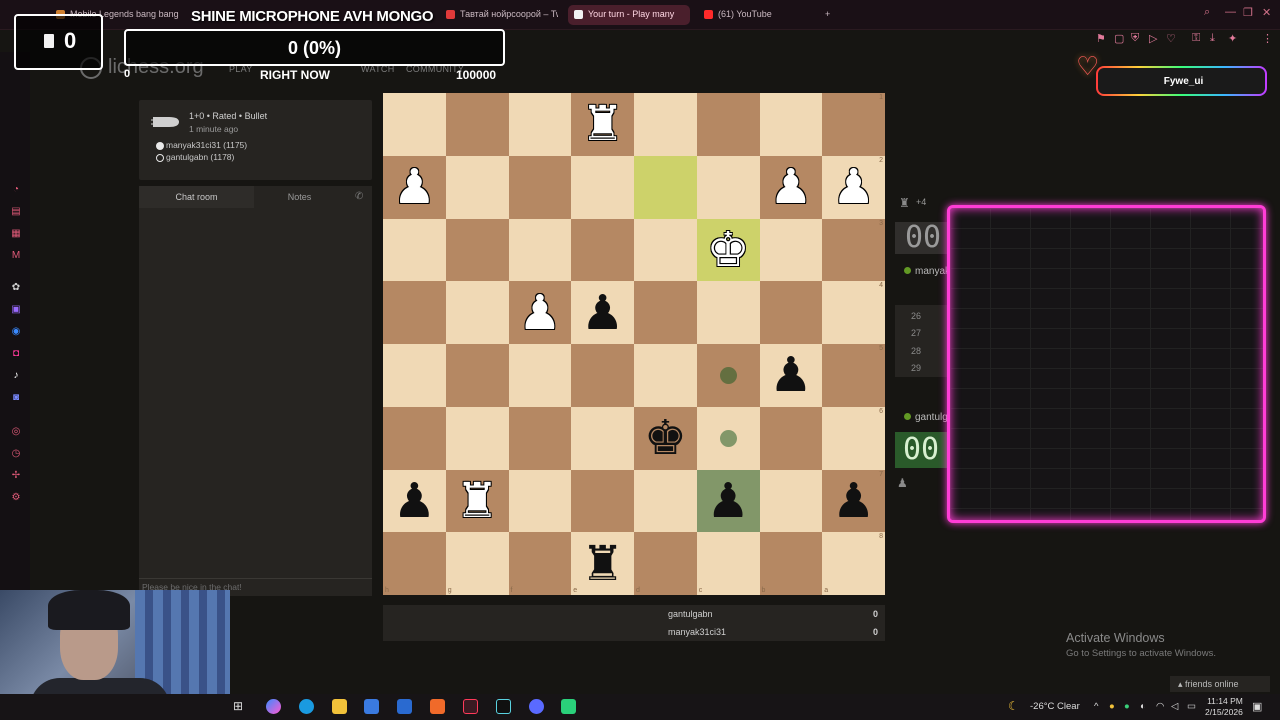 This screenshot has width=1280, height=720. I want to click on history-icon: ◷, so click(16, 454).